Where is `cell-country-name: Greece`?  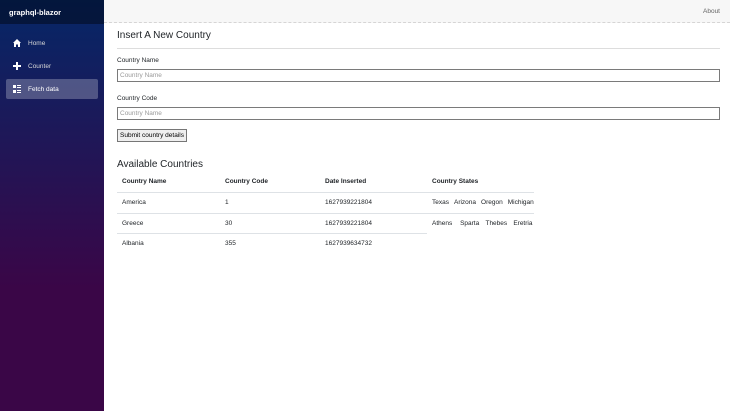
cell-country-name: Greece is located at coordinates (168, 223).